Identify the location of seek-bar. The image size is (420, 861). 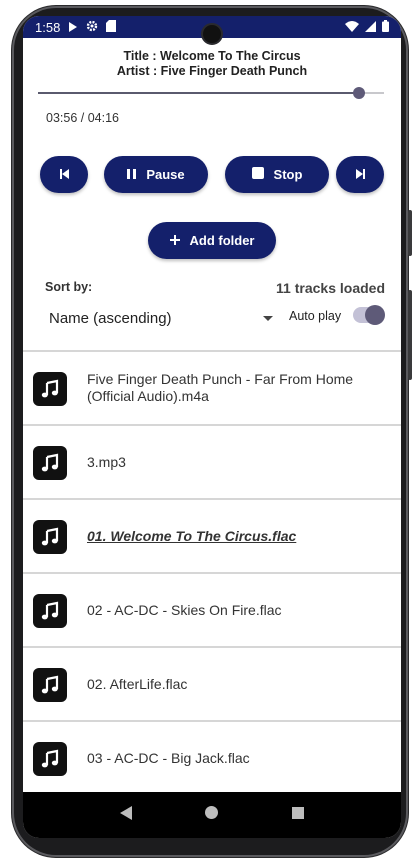
(211, 93).